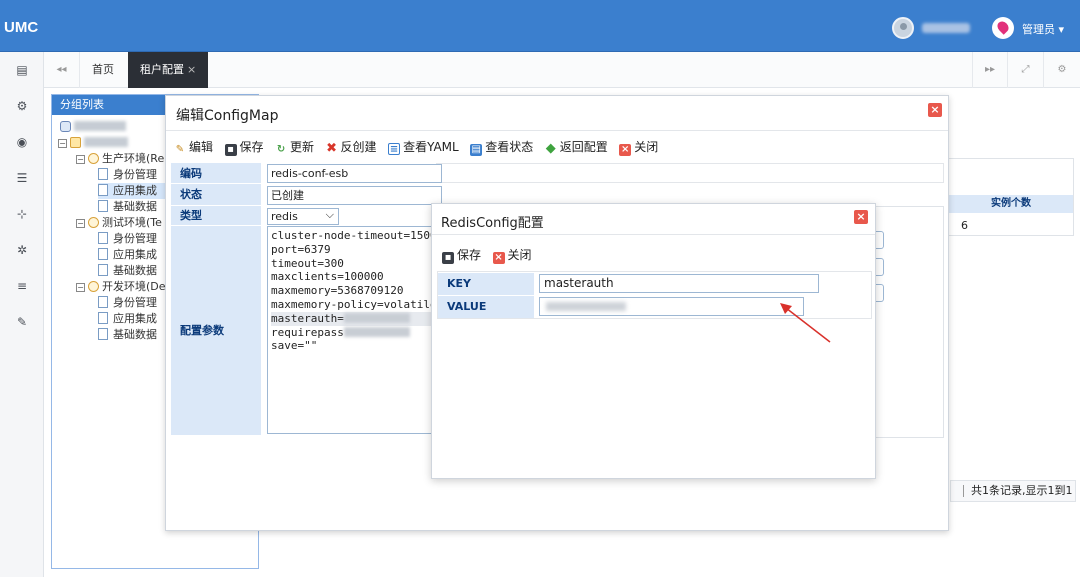 This screenshot has width=1080, height=577. Describe the element at coordinates (786, 308) in the screenshot. I see `arrow-head` at that location.